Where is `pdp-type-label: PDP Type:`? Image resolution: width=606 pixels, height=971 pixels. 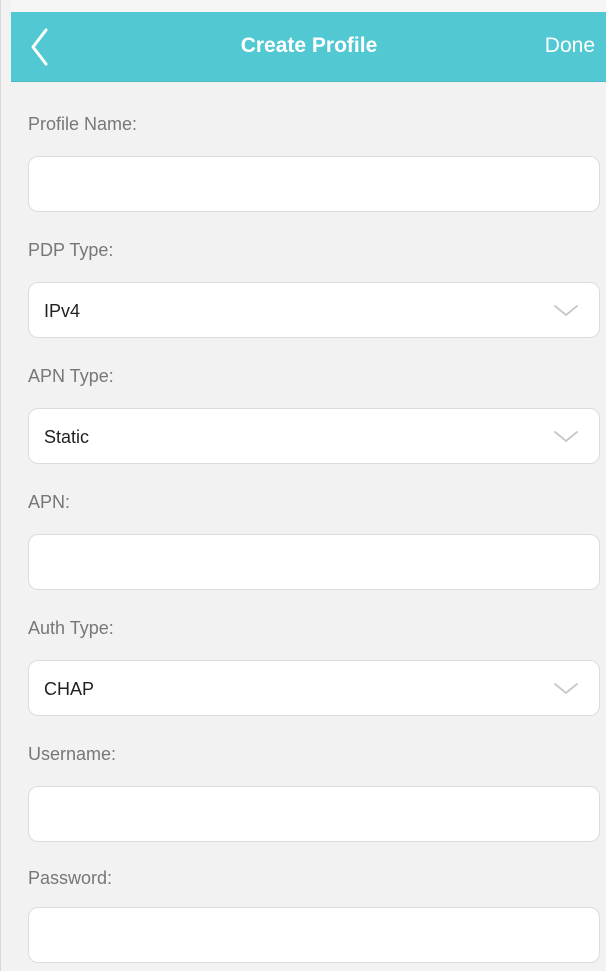
pdp-type-label: PDP Type: is located at coordinates (71, 250).